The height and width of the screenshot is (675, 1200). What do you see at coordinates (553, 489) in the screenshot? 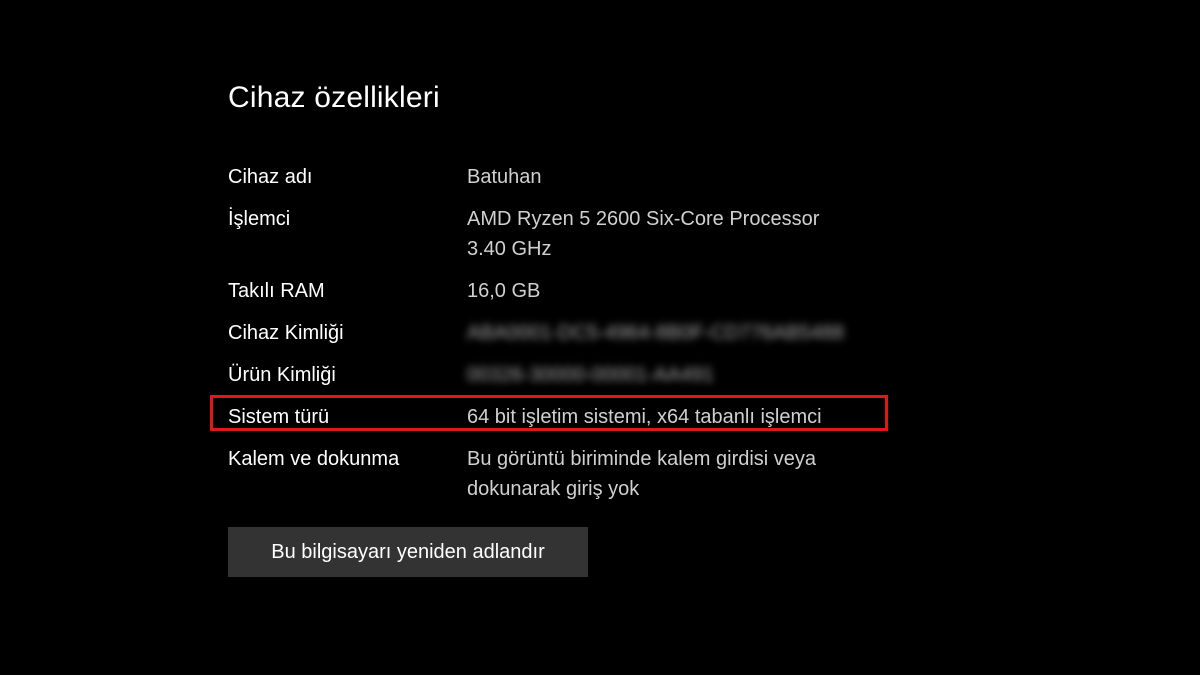
I see `spec-value-line: dokunarak giriş yok` at bounding box center [553, 489].